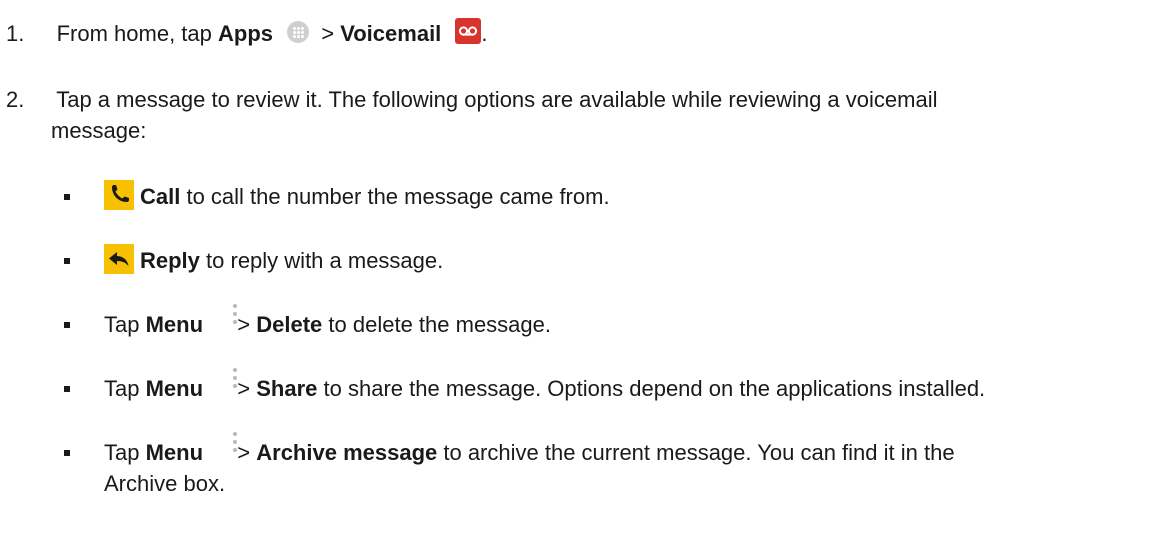 This screenshot has width=1171, height=554. I want to click on voicemail-label: Voicemail, so click(391, 33).